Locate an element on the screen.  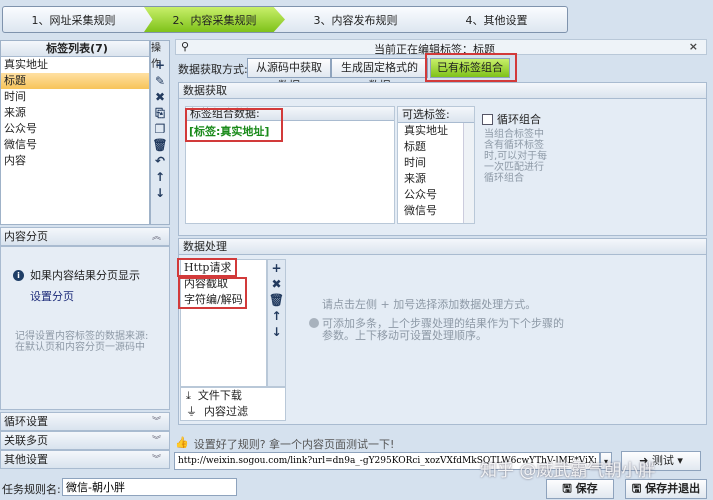
pagination-note: 记得设置内容标签的数据来源: is located at coordinates (82, 336).